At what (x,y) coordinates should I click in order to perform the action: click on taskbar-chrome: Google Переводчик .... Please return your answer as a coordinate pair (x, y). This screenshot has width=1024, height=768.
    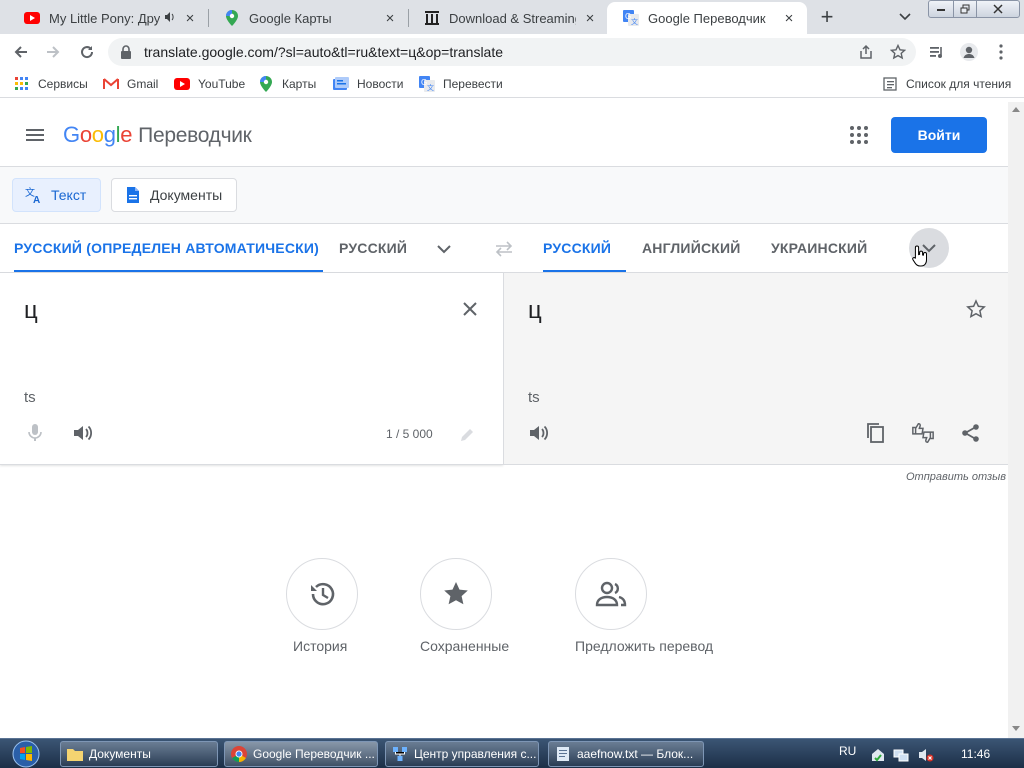
    Looking at the image, I should click on (301, 754).